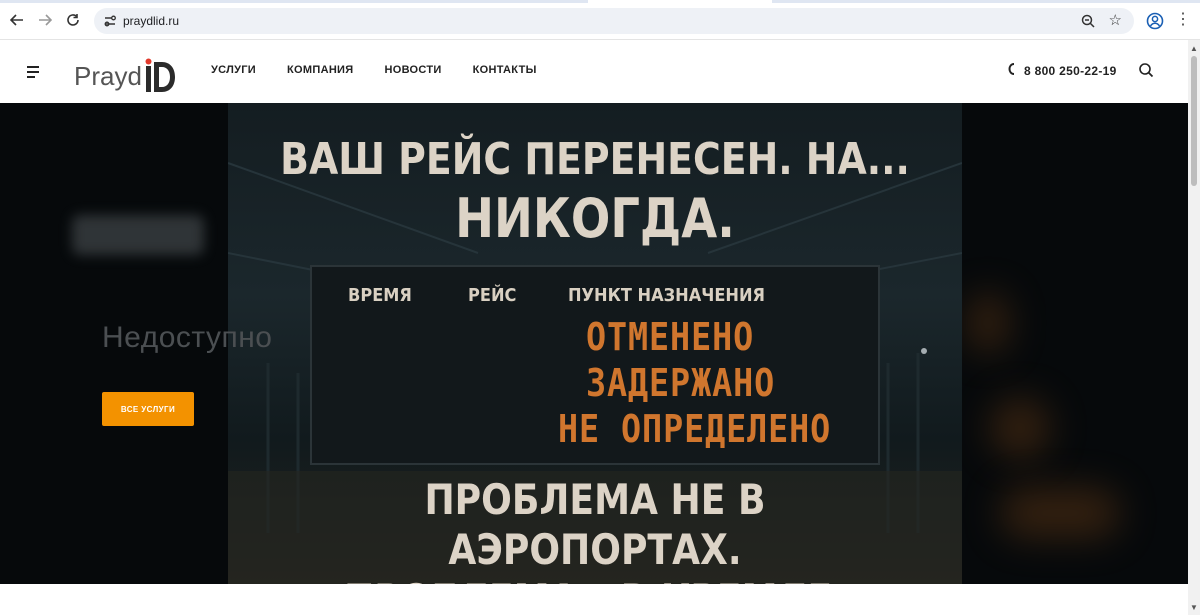 The width and height of the screenshot is (1200, 615). I want to click on phone-contact: 8 800 250-22-19, so click(1062, 70).